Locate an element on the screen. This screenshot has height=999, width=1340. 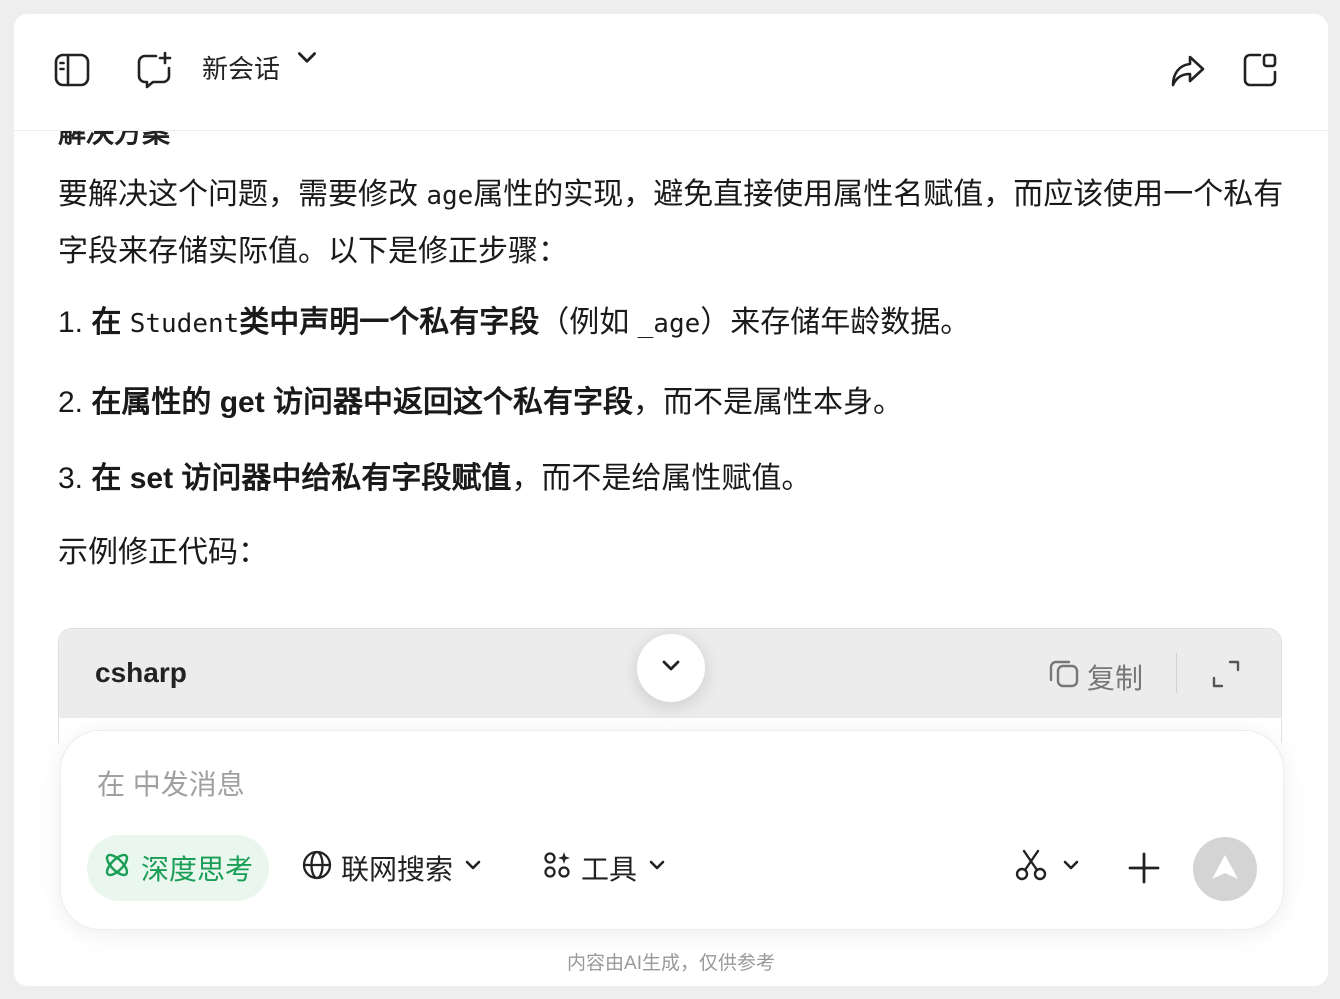
code-language-label: csharp is located at coordinates (141, 672).